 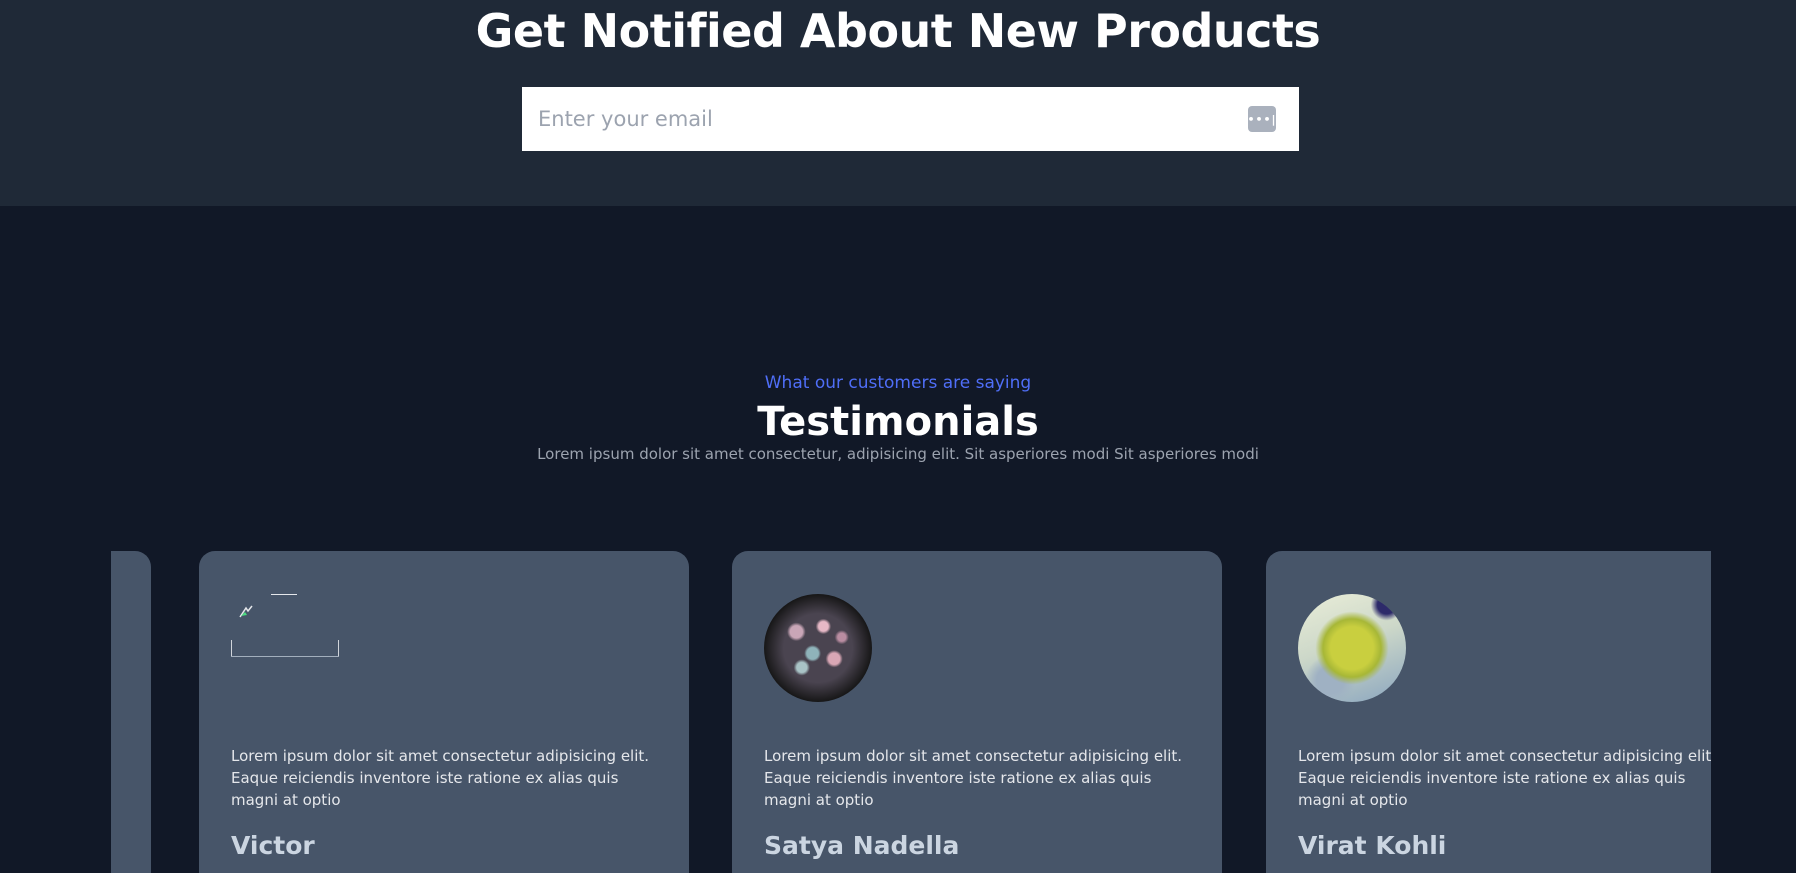 What do you see at coordinates (872, 119) in the screenshot?
I see `email-input` at bounding box center [872, 119].